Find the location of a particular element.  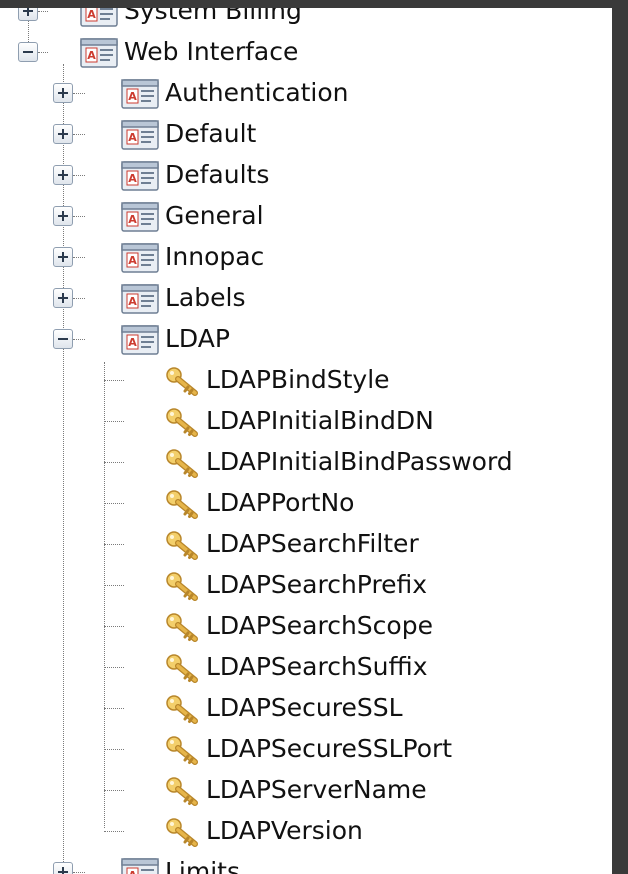

tree-leaf-ldapsearchfilter: LDAPSearchFilter is located at coordinates (312, 544).